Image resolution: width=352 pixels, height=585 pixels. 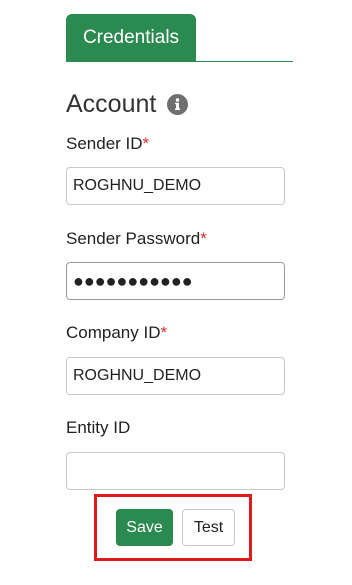 I want to click on tab-credentials-label: Credentials, so click(x=131, y=37).